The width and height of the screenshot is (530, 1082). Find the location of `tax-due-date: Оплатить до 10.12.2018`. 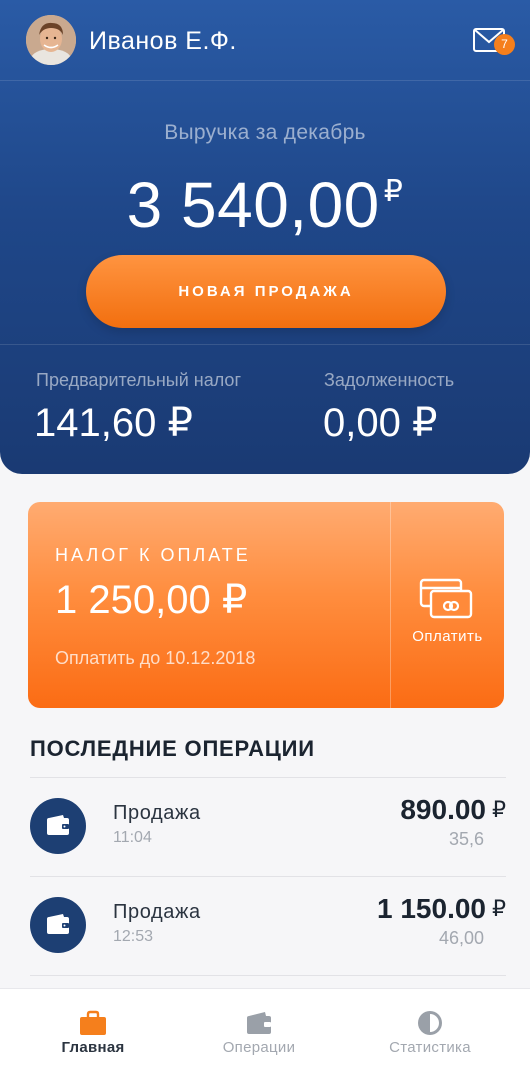

tax-due-date: Оплатить до 10.12.2018 is located at coordinates (155, 658).